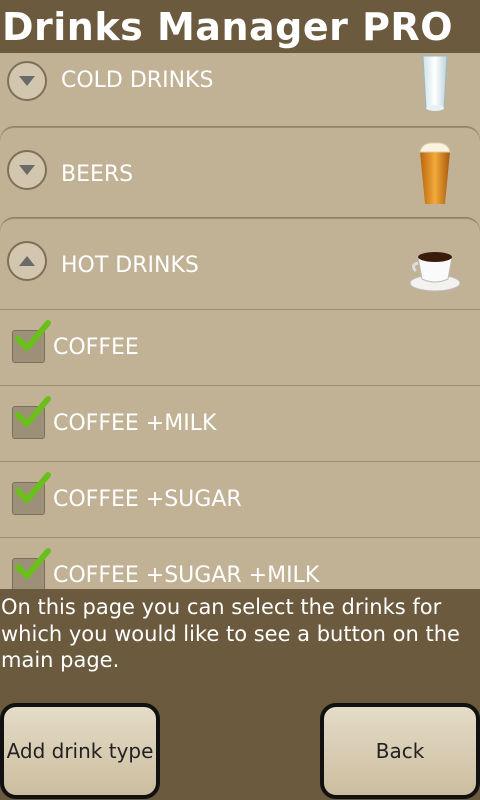 The width and height of the screenshot is (480, 800). What do you see at coordinates (240, 90) in the screenshot?
I see `group-cold-drinks: COLD DRINKS` at bounding box center [240, 90].